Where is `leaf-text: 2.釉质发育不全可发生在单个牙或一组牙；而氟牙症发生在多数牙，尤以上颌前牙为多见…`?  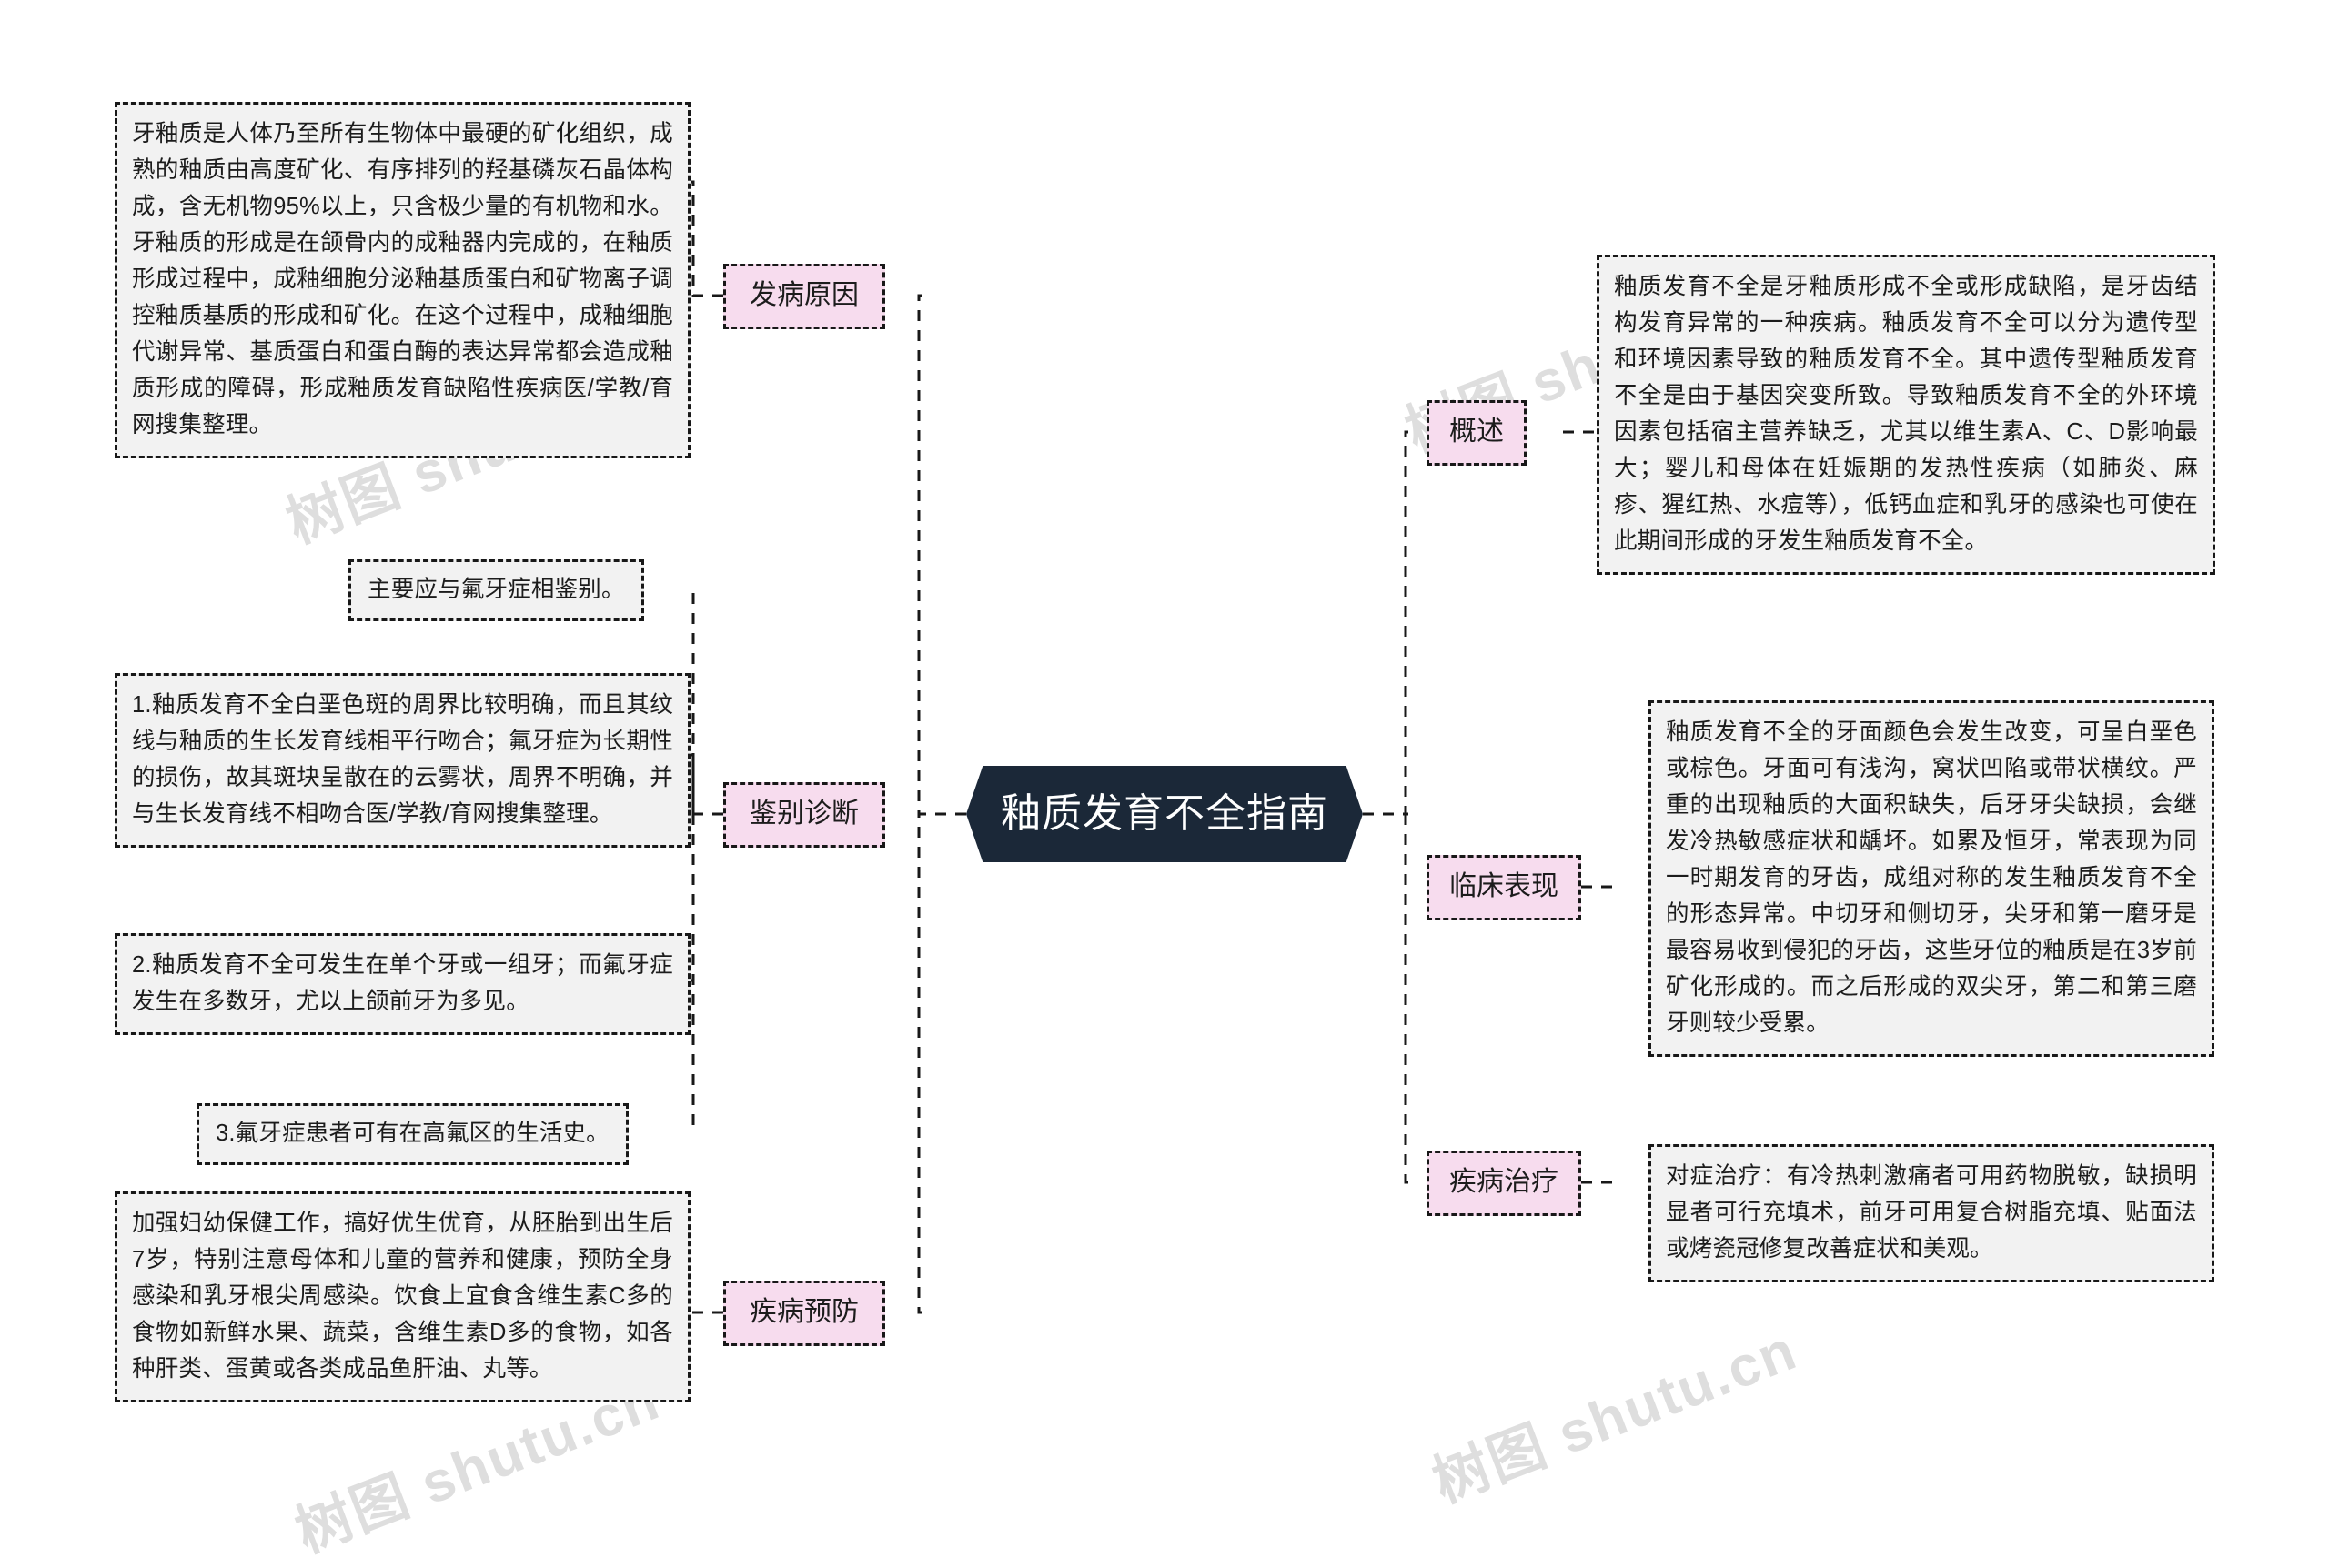 leaf-text: 2.釉质发育不全可发生在单个牙或一组牙；而氟牙症发生在多数牙，尤以上颌前牙为多见… is located at coordinates (402, 983).